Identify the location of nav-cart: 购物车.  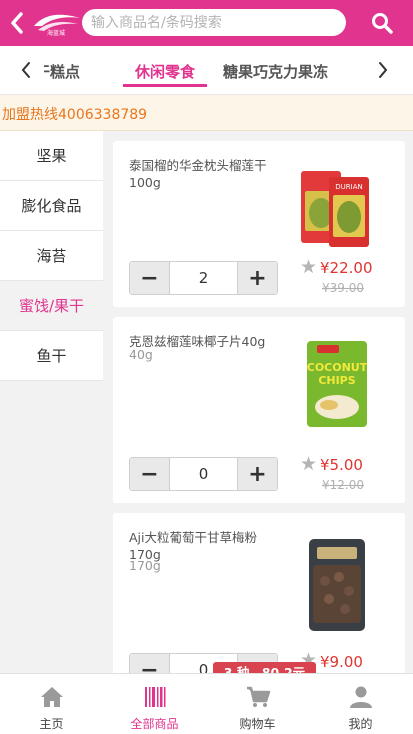
(257, 704).